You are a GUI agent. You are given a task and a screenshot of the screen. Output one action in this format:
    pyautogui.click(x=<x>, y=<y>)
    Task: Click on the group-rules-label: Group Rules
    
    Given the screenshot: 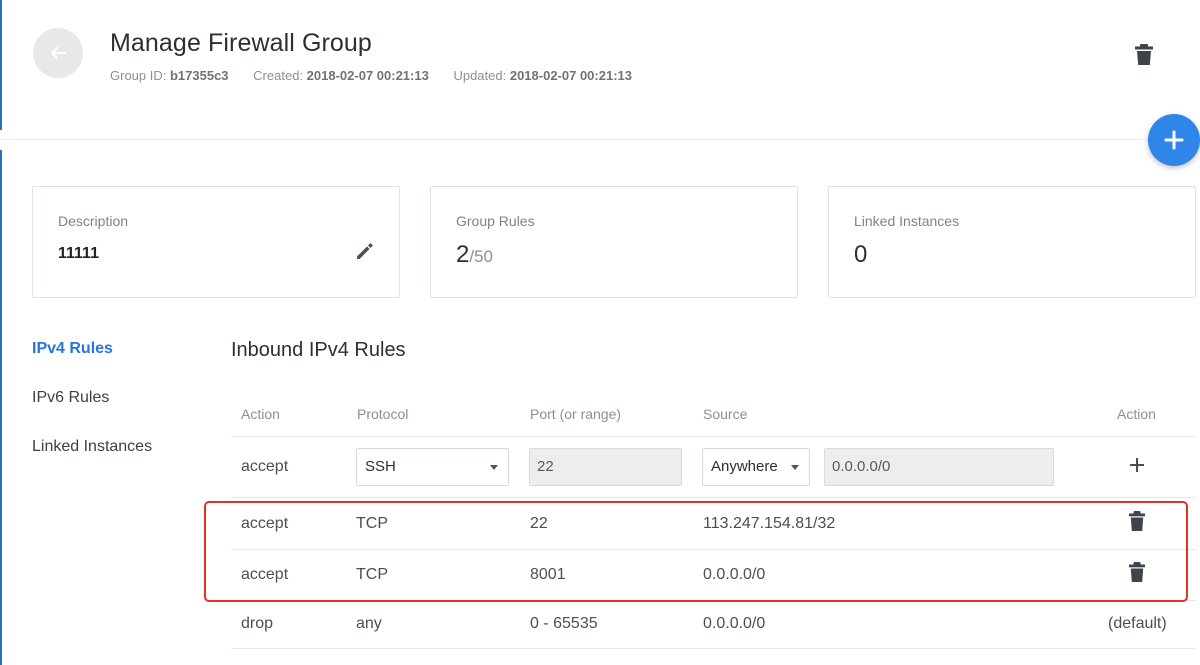 What is the action you would take?
    pyautogui.click(x=495, y=221)
    